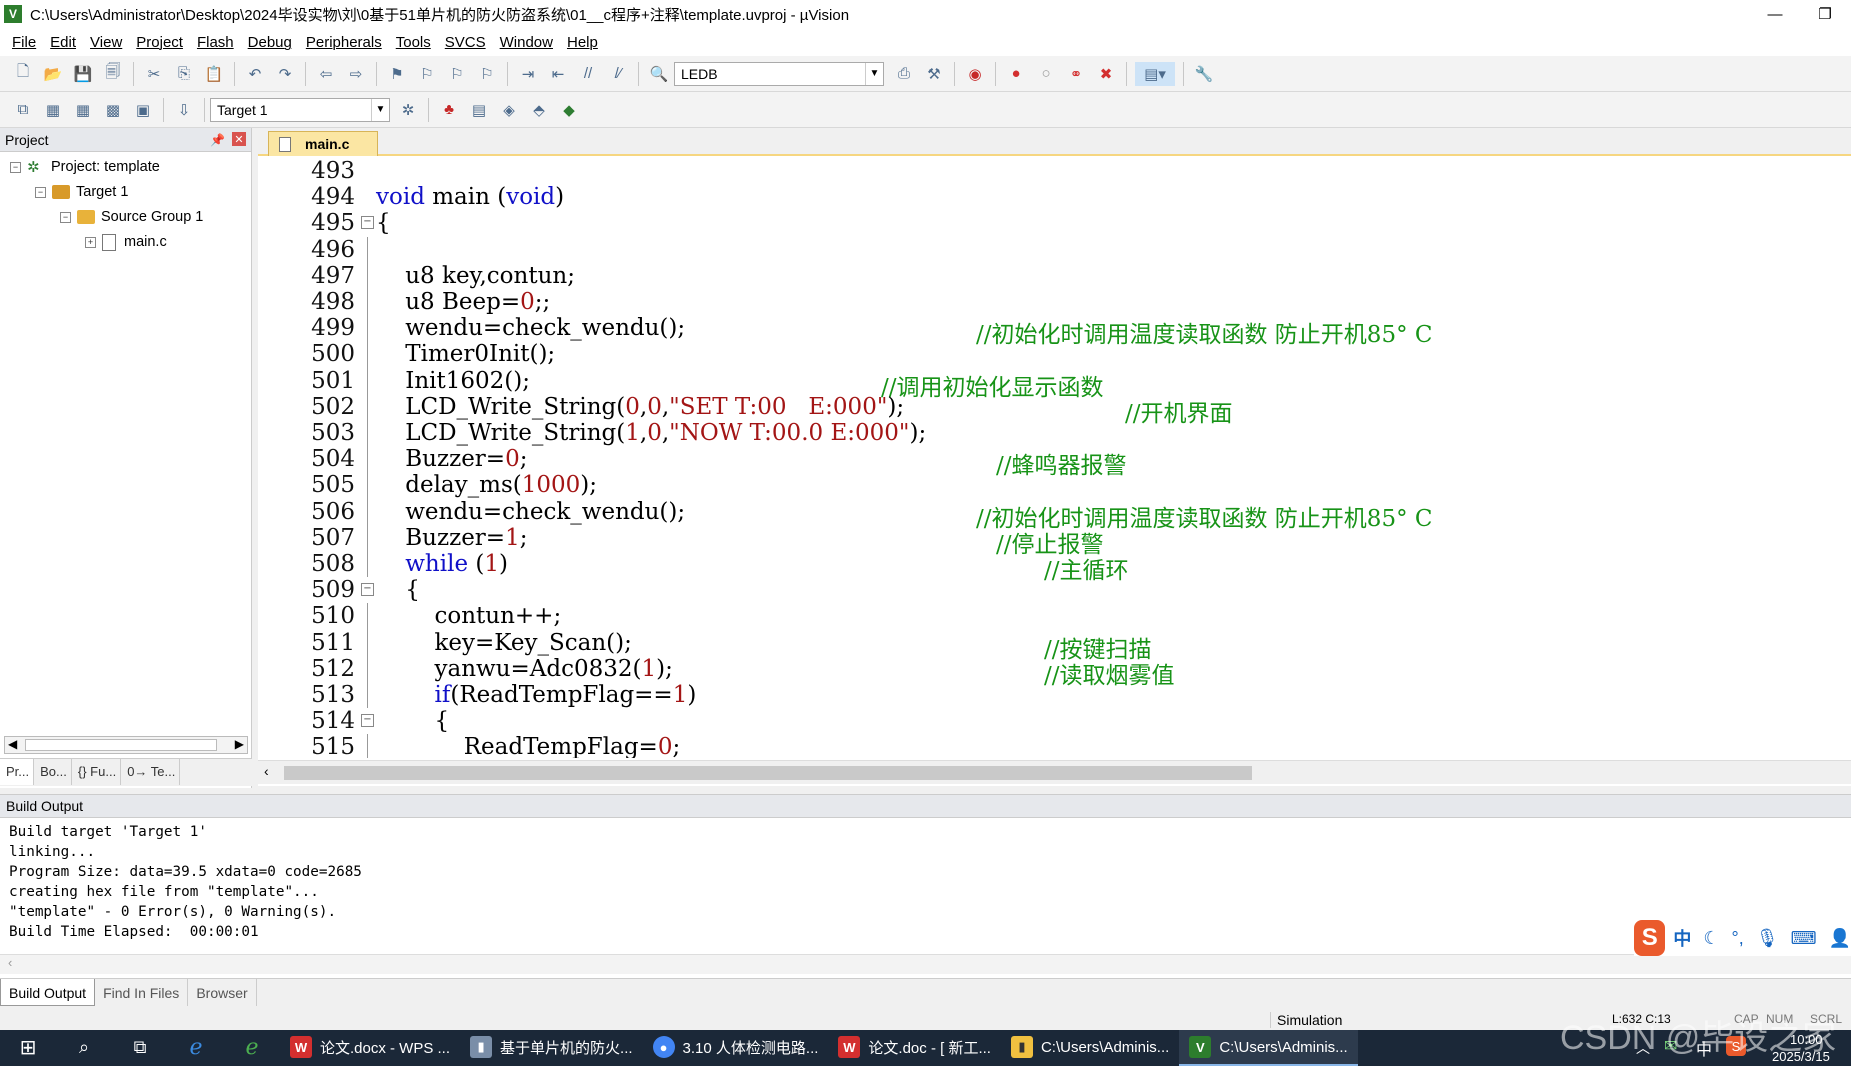  I want to click on code-line: 500 Timer0Init();, so click(1054, 354).